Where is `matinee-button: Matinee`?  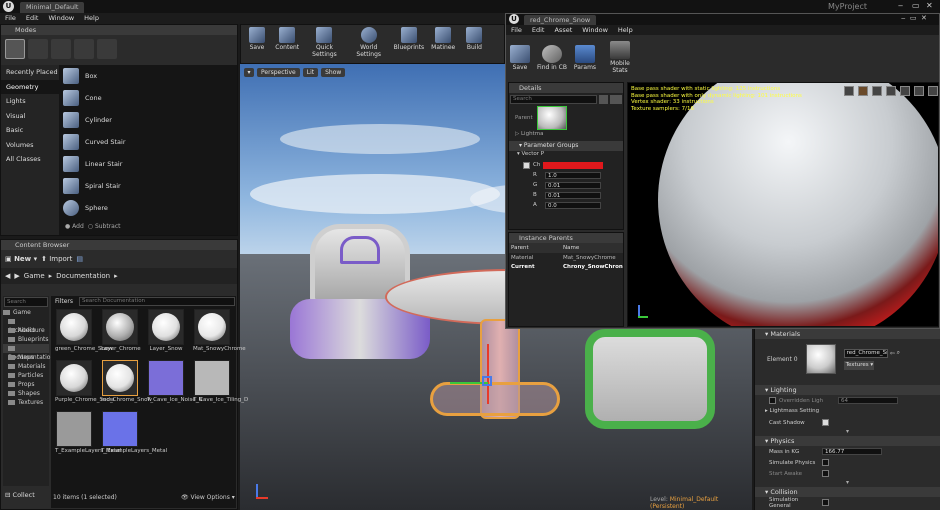 matinee-button: Matinee is located at coordinates (443, 38).